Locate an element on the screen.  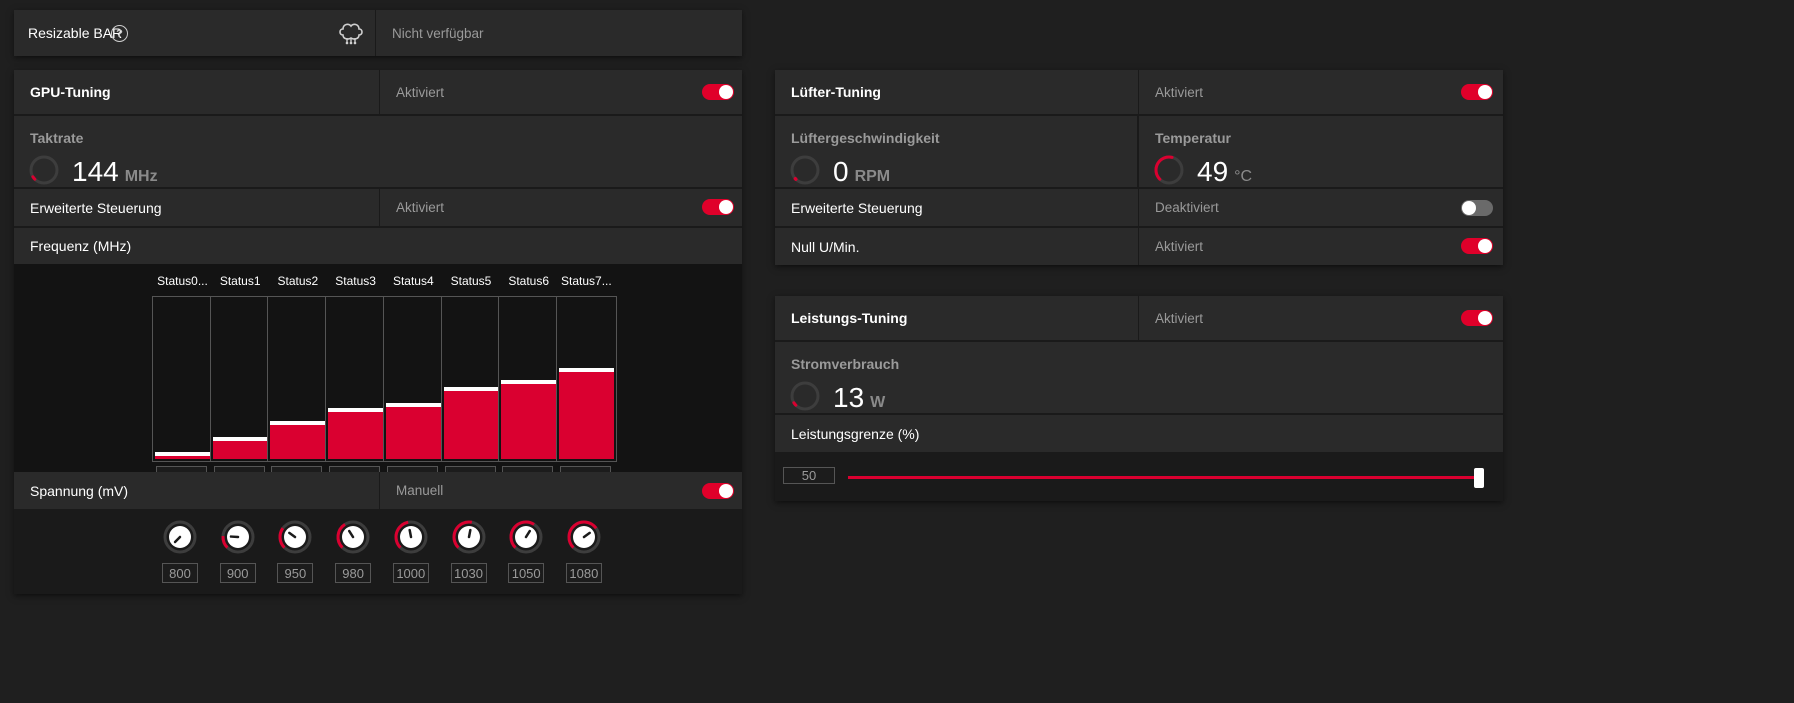
voltage-knob-value: 900 is located at coordinates (237, 573).